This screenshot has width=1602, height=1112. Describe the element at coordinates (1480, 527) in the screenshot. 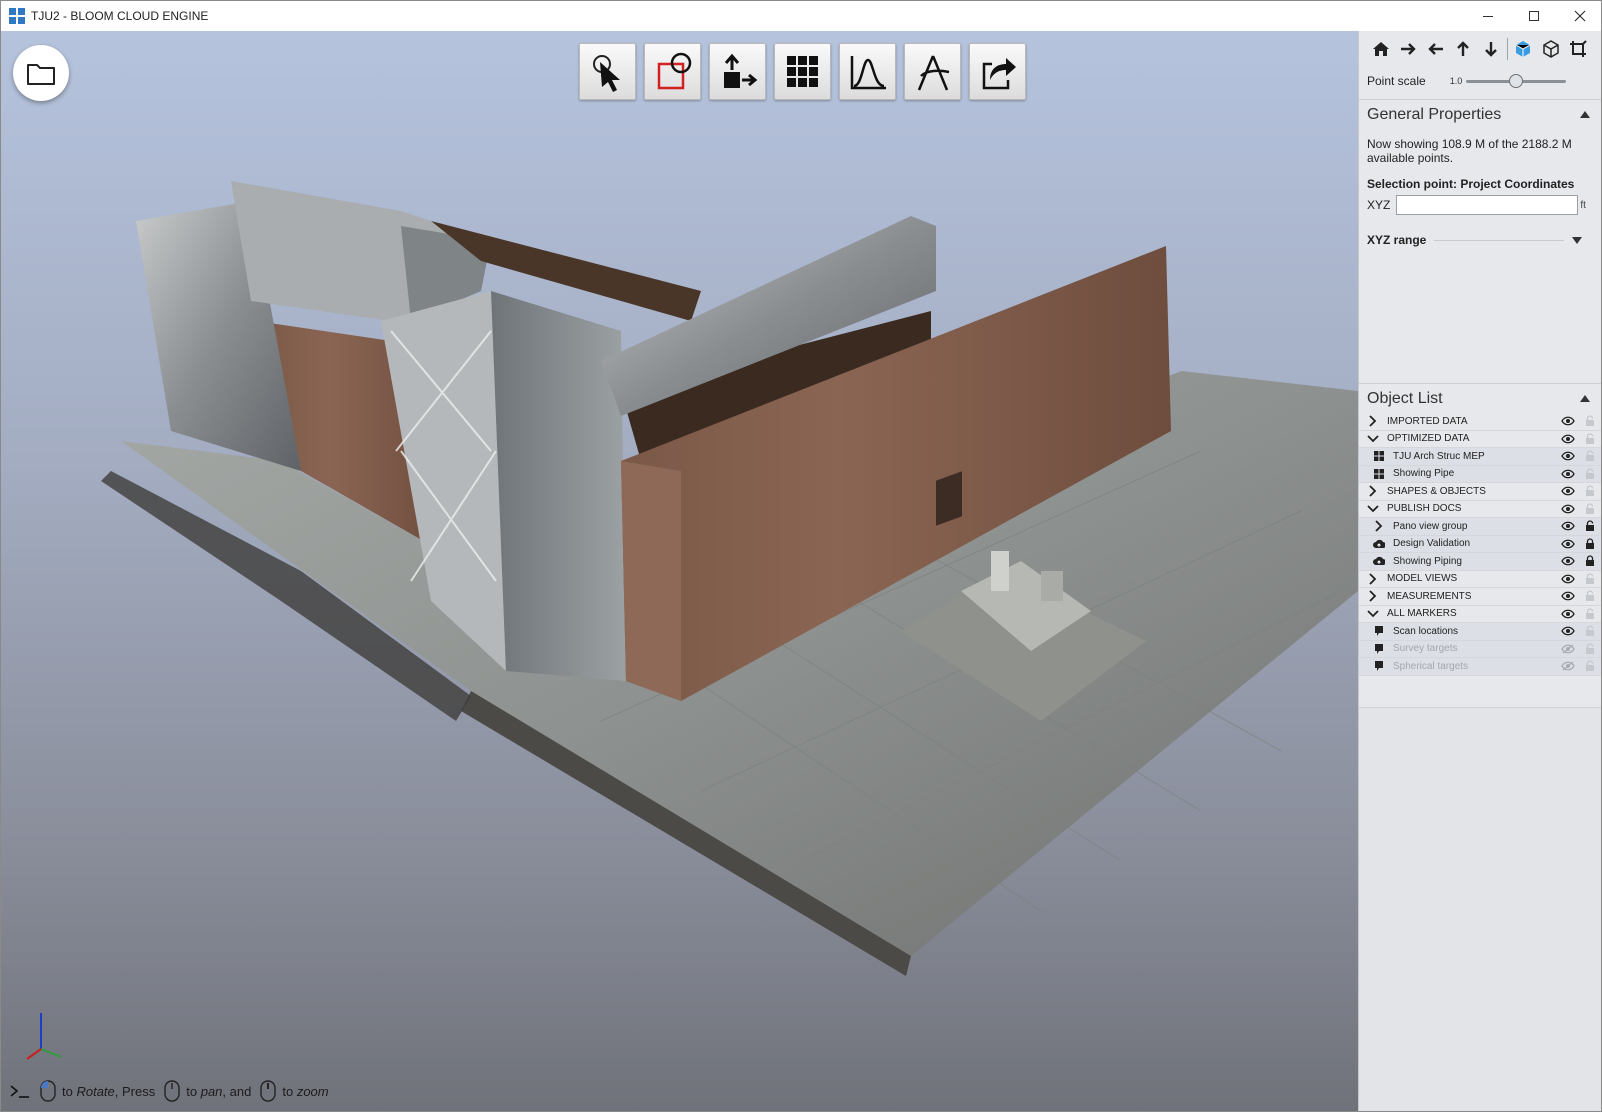

I see `object-list-row: Pano view group` at that location.